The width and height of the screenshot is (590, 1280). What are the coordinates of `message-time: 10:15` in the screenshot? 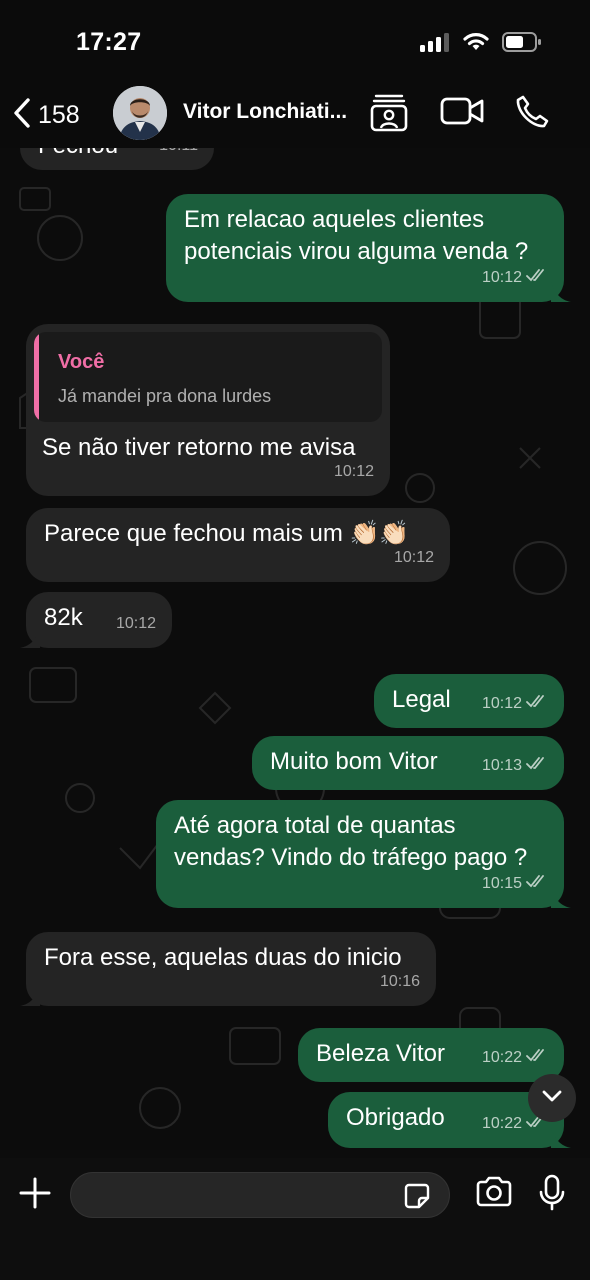 It's located at (501, 883).